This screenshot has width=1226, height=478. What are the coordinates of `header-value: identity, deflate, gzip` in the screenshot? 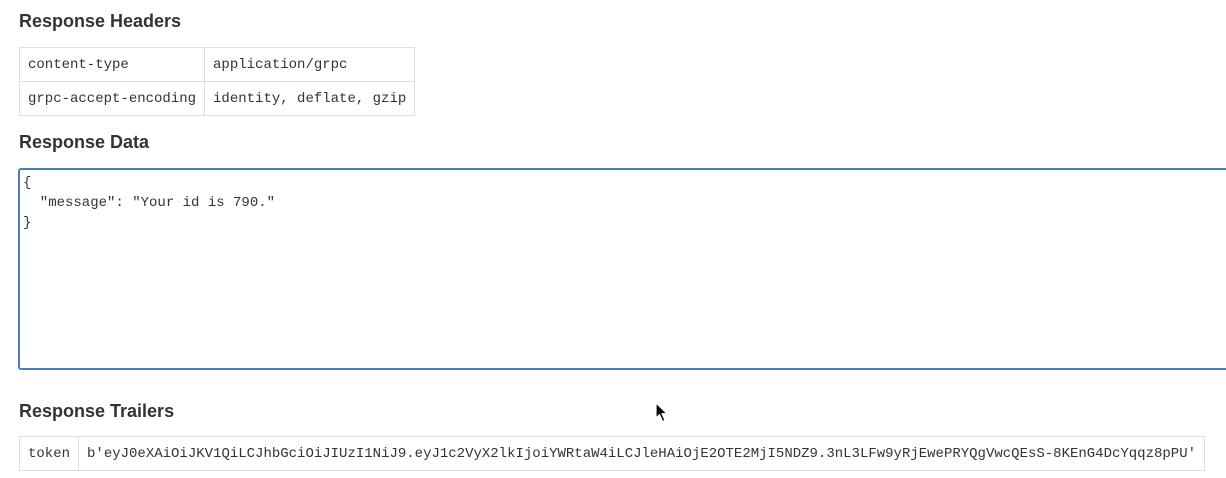 It's located at (310, 98).